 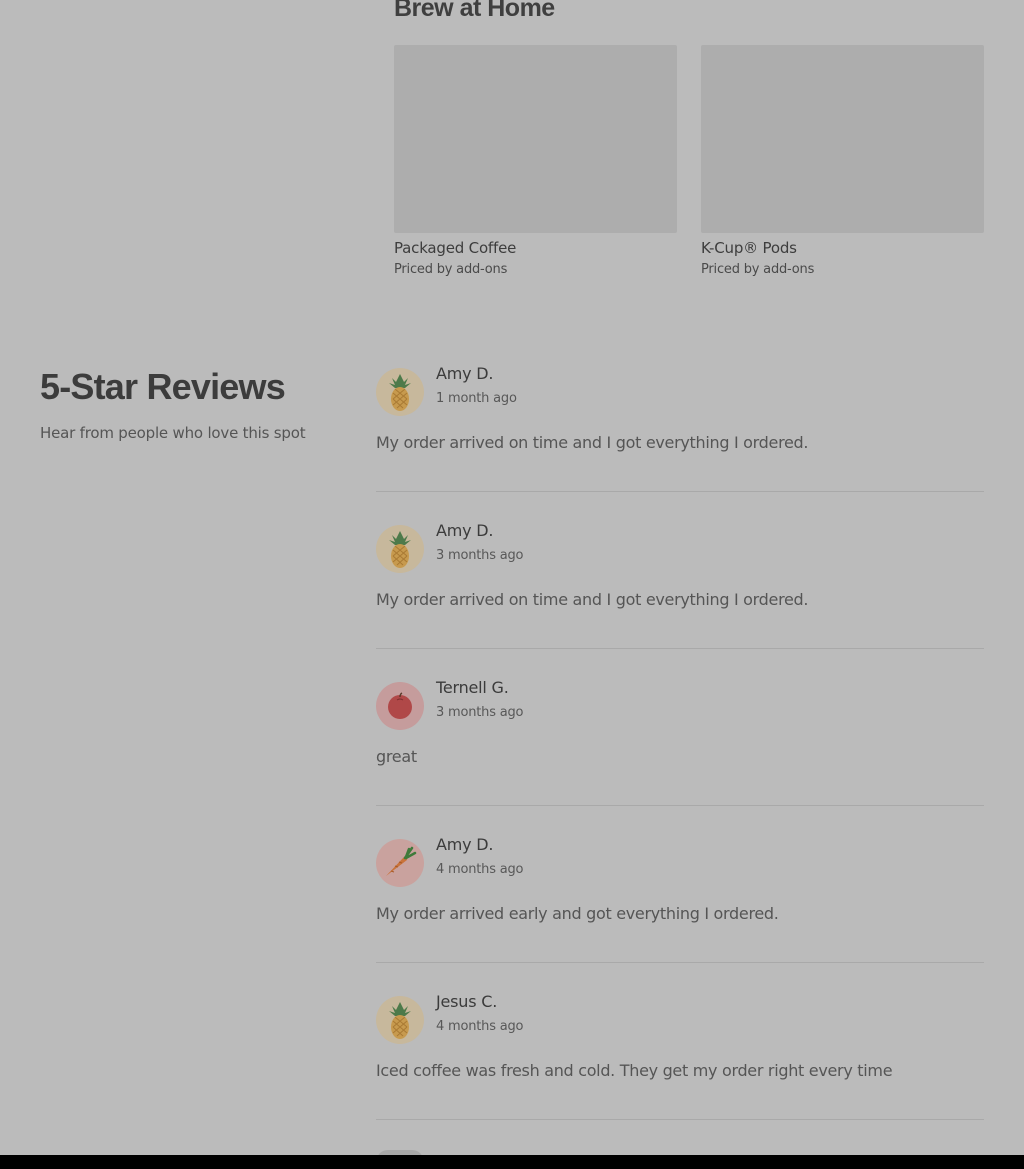 What do you see at coordinates (173, 433) in the screenshot?
I see `reviews-section-subtitle: Hear from people who love this spot` at bounding box center [173, 433].